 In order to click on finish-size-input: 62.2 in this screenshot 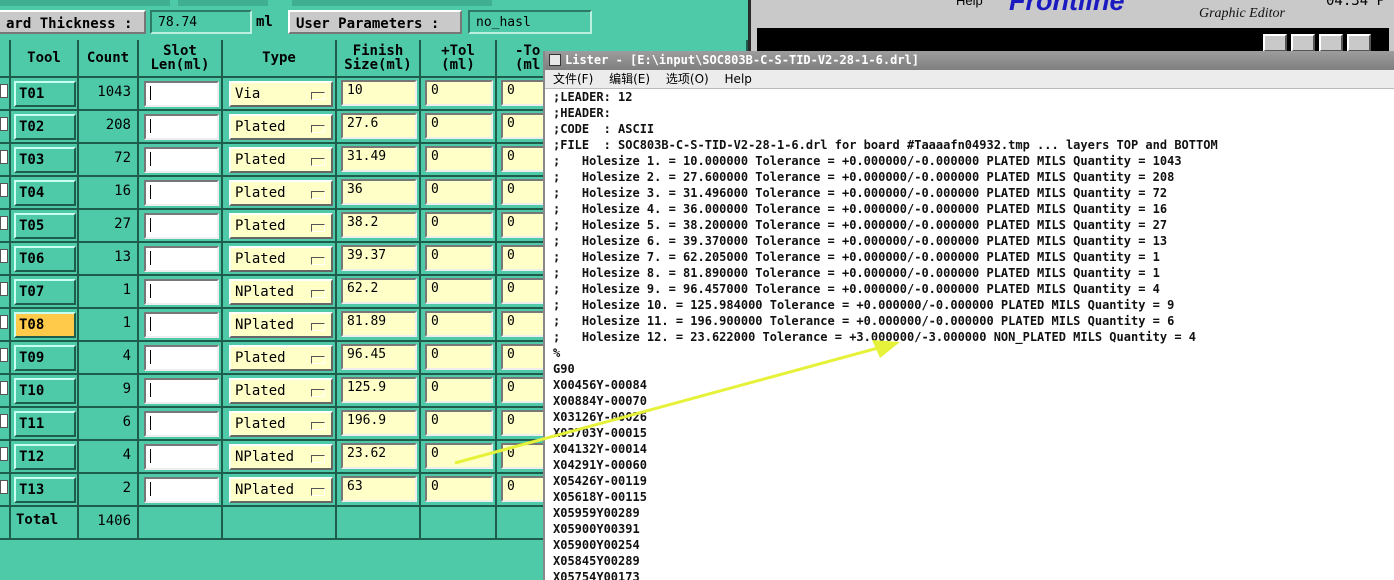, I will do `click(379, 291)`.